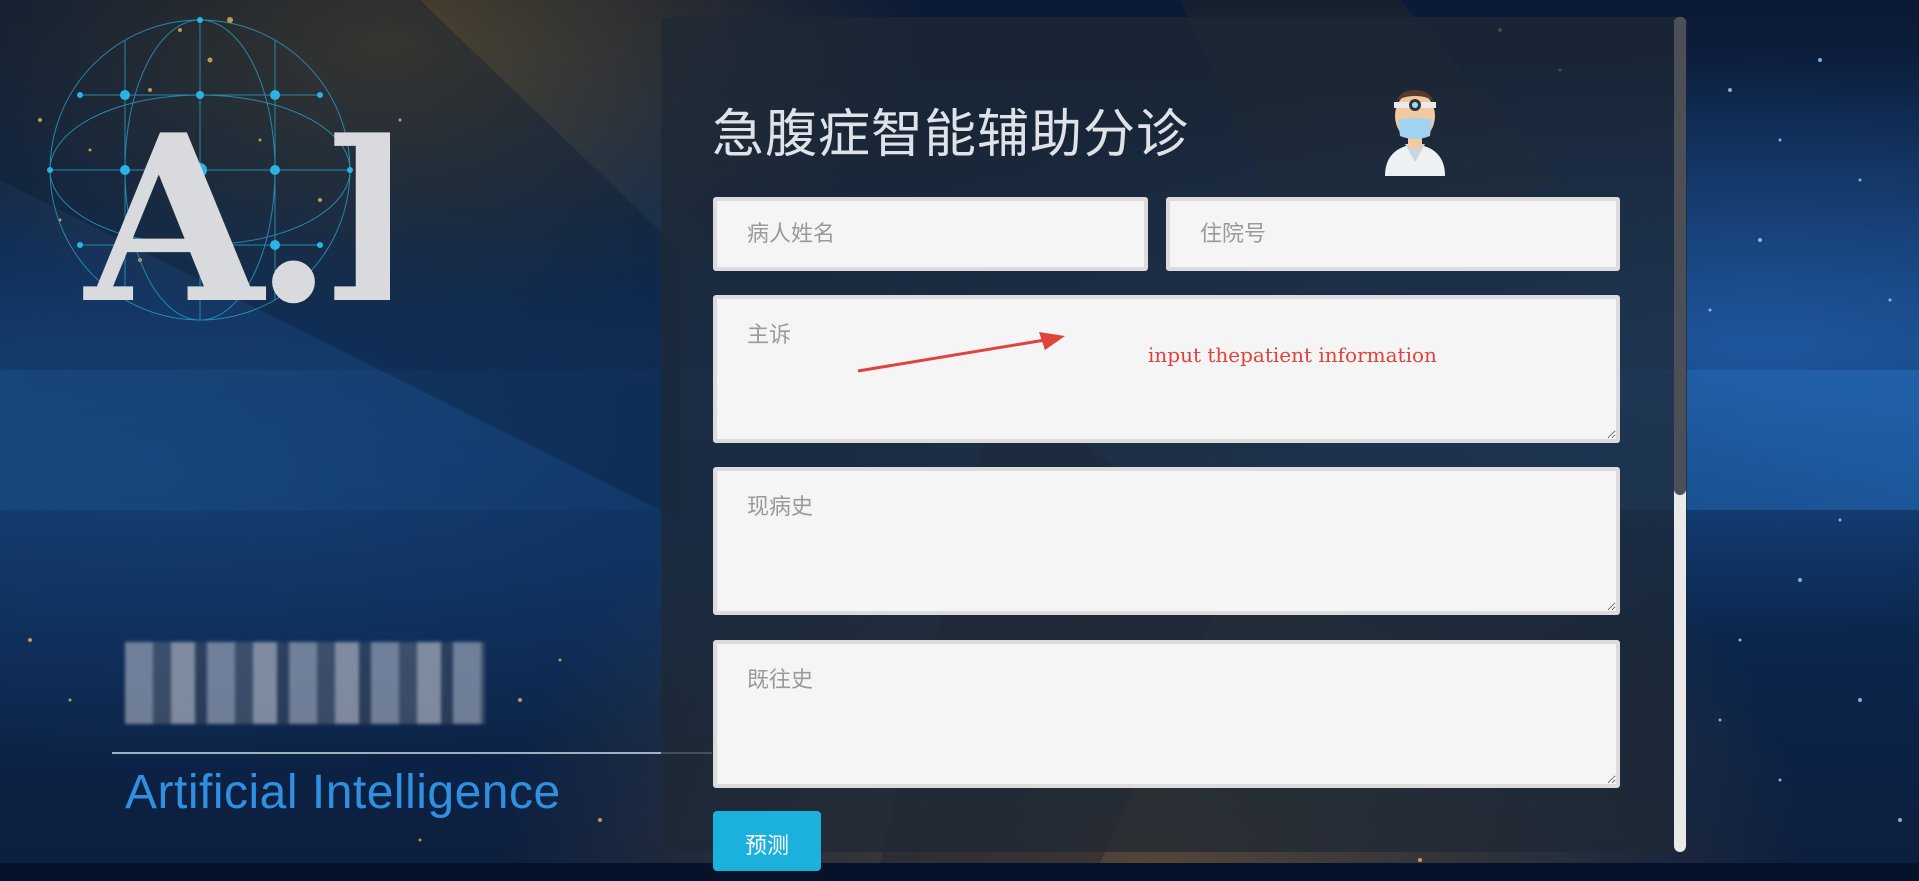 This screenshot has width=1919, height=881. What do you see at coordinates (1415, 133) in the screenshot?
I see `doctor-avatar-icon` at bounding box center [1415, 133].